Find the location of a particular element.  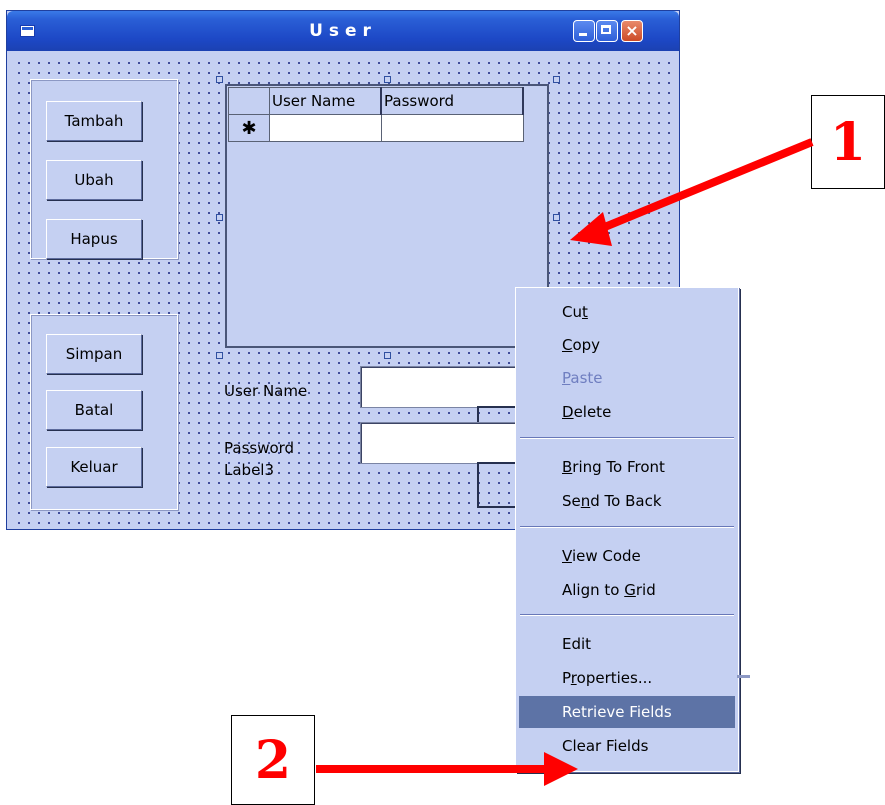

menu-item-edit: Edit is located at coordinates (627, 644).